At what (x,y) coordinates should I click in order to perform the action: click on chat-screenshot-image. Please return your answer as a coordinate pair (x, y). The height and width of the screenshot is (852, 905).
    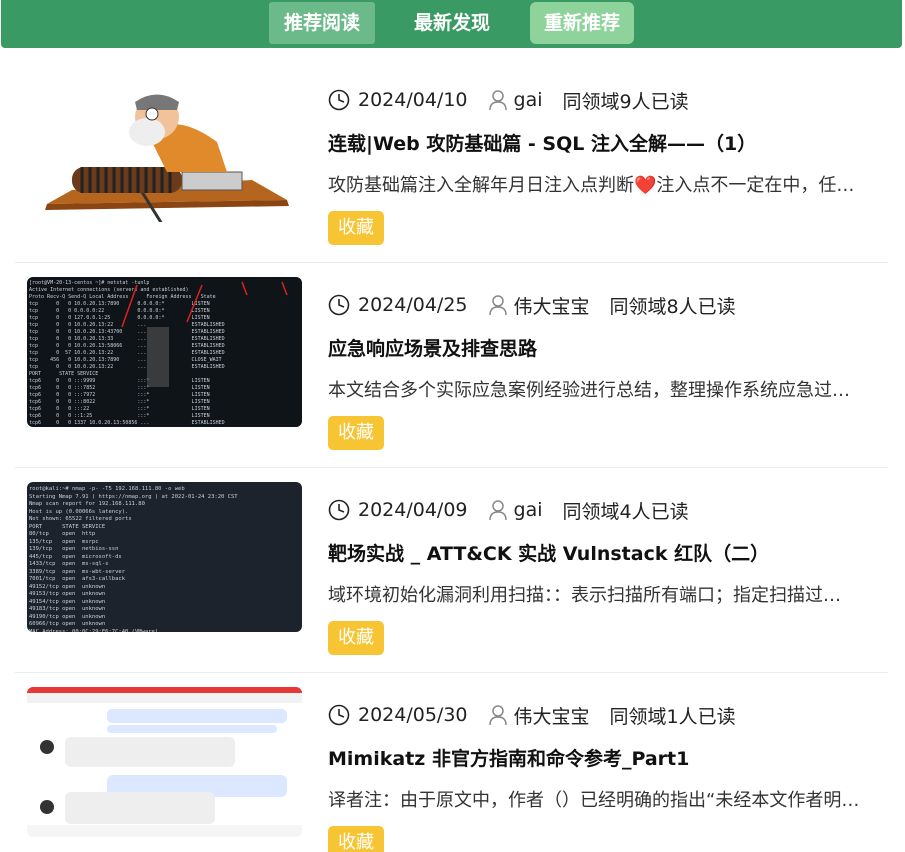
    Looking at the image, I should click on (164, 762).